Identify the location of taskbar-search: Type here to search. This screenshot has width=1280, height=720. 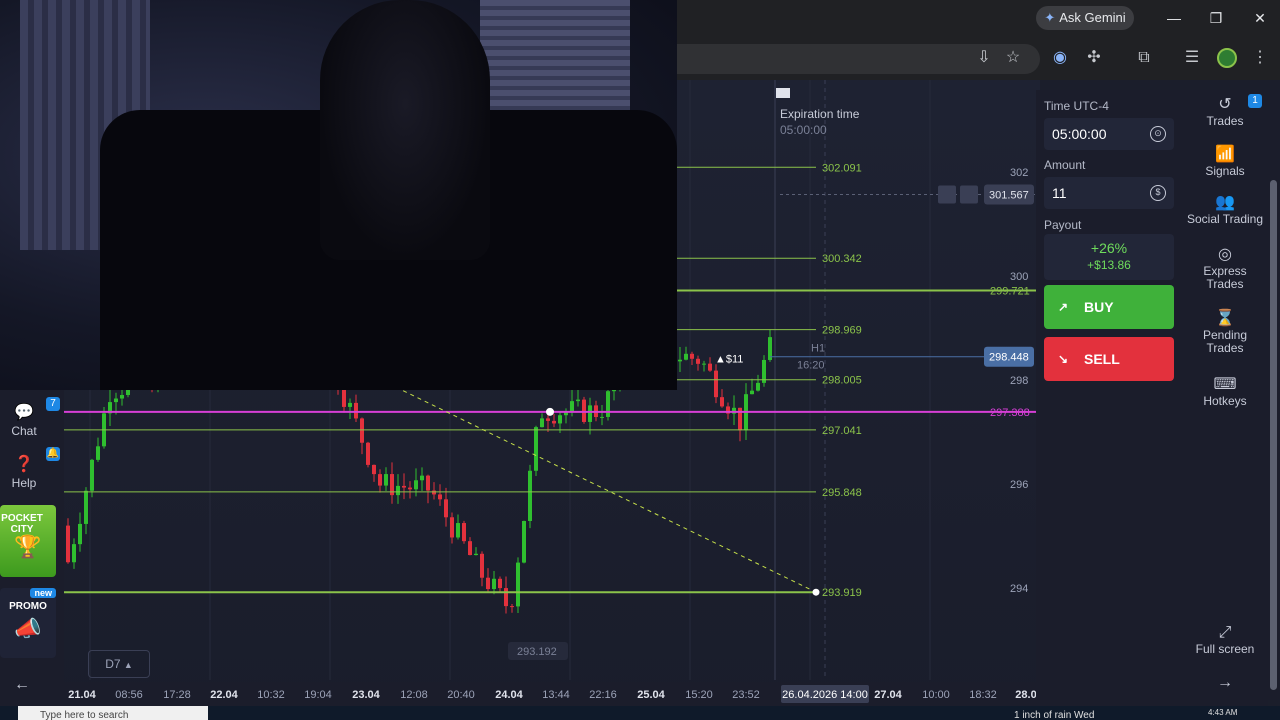
(113, 713).